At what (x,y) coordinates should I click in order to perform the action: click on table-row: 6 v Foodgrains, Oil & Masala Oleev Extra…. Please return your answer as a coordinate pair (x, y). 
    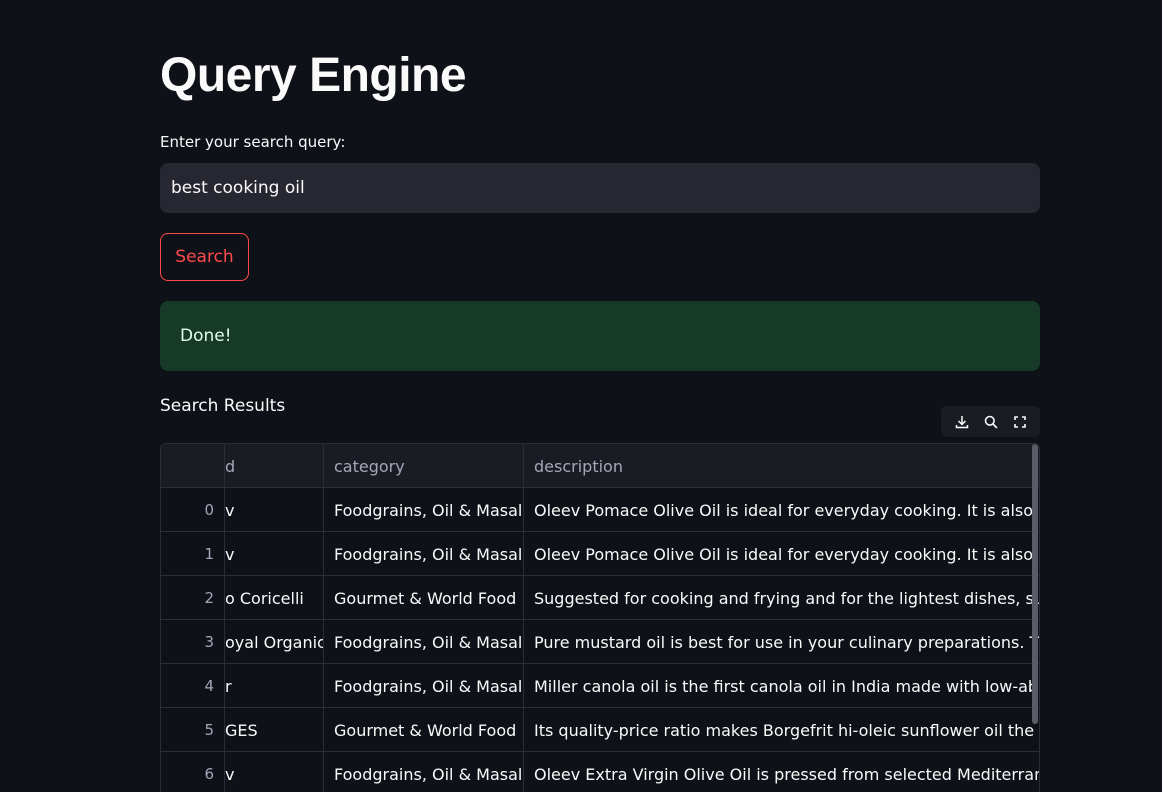
    Looking at the image, I should click on (600, 772).